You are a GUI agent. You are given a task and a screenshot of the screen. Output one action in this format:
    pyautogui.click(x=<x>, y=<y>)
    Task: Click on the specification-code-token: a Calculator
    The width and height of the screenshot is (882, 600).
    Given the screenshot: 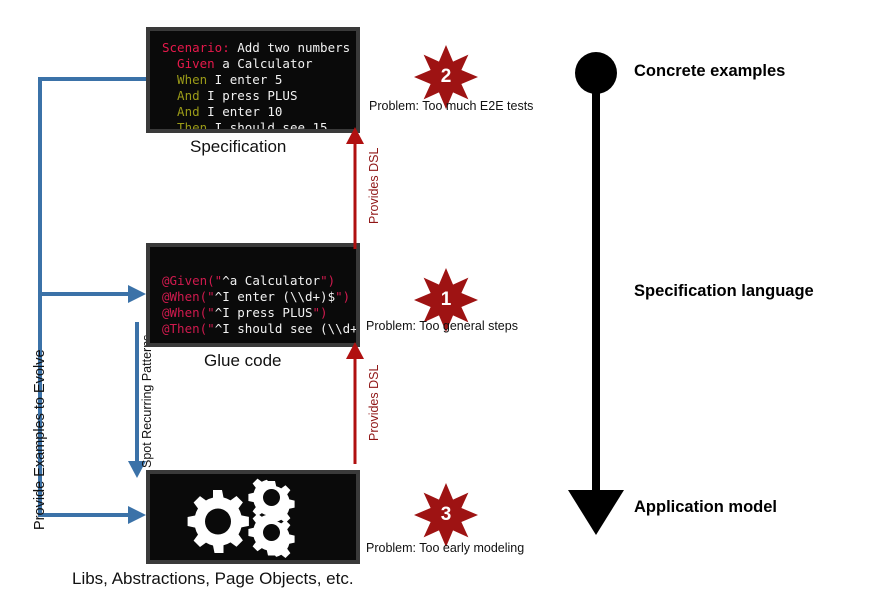 What is the action you would take?
    pyautogui.click(x=263, y=63)
    